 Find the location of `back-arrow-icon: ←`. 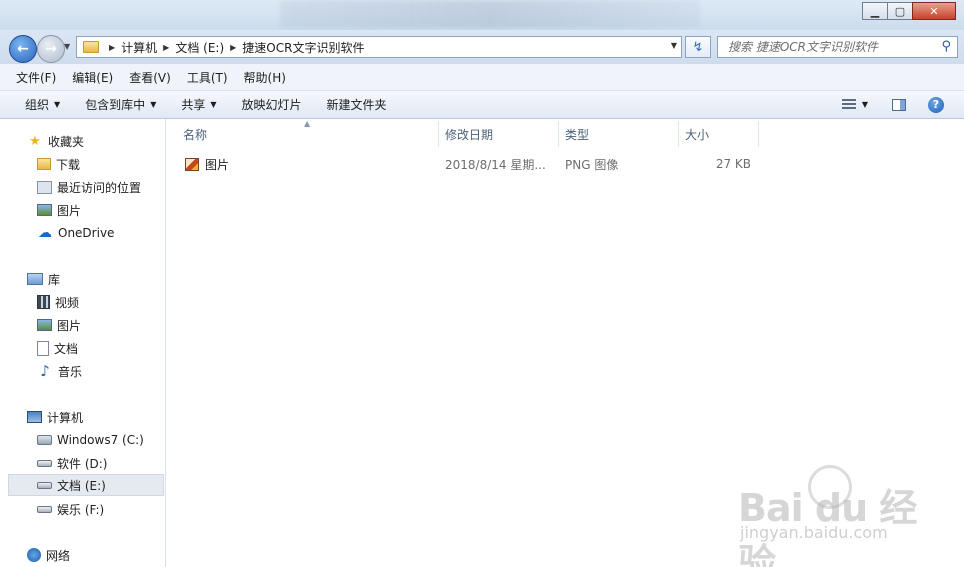

back-arrow-icon: ← is located at coordinates (23, 49).